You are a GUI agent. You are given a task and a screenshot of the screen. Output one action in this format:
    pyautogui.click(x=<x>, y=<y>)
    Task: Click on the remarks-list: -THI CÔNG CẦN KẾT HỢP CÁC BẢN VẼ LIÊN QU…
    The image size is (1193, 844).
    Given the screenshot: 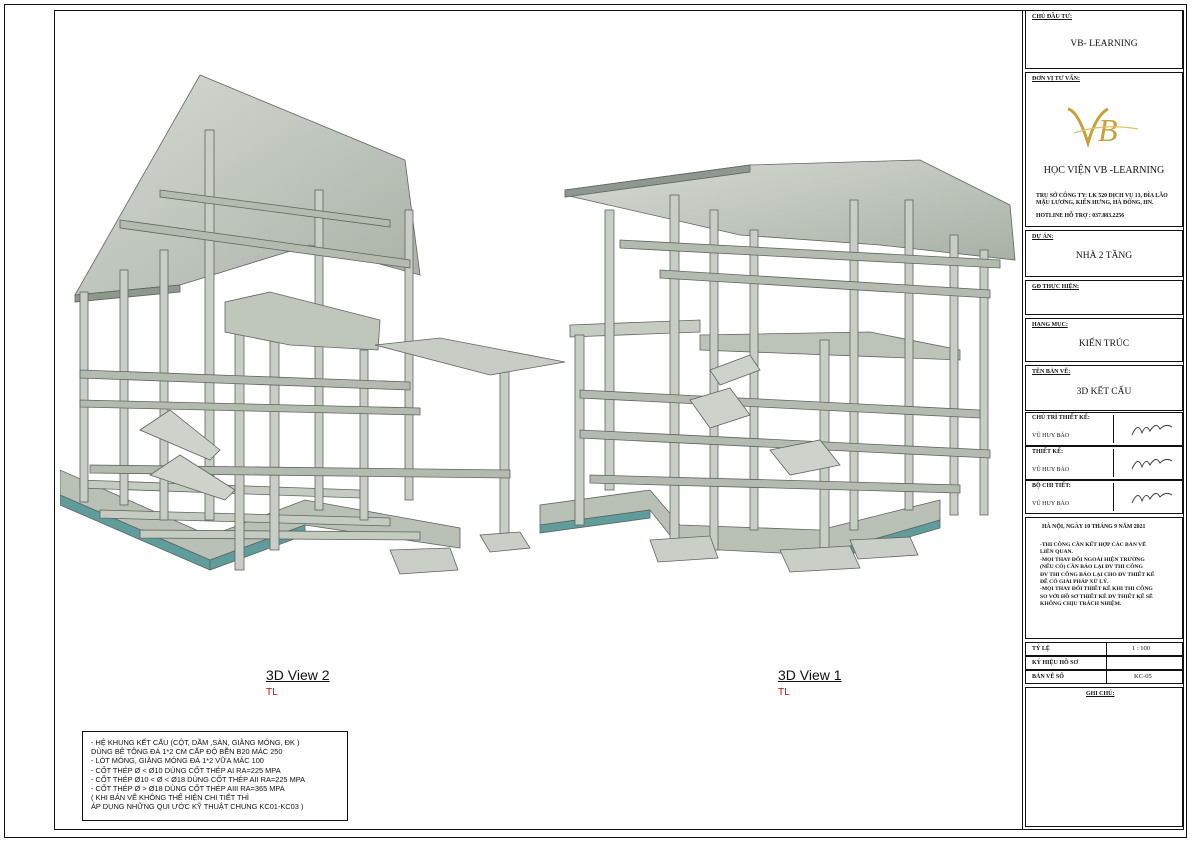 What is the action you would take?
    pyautogui.click(x=1097, y=575)
    